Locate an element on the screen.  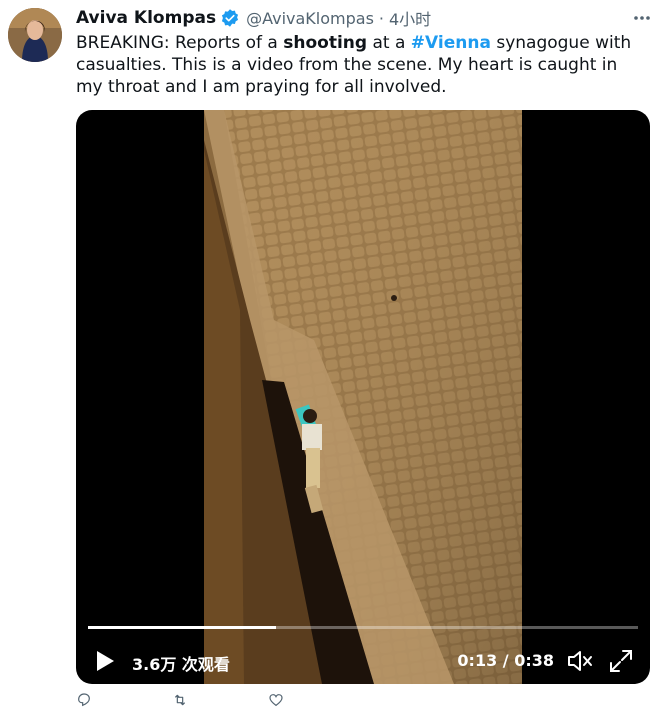
reply-button is located at coordinates (84, 700).